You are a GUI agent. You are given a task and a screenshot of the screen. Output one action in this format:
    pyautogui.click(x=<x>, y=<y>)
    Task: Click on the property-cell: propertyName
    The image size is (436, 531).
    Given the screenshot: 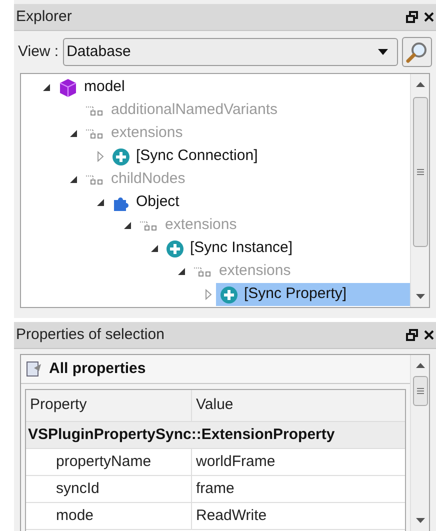 What is the action you would take?
    pyautogui.click(x=109, y=462)
    